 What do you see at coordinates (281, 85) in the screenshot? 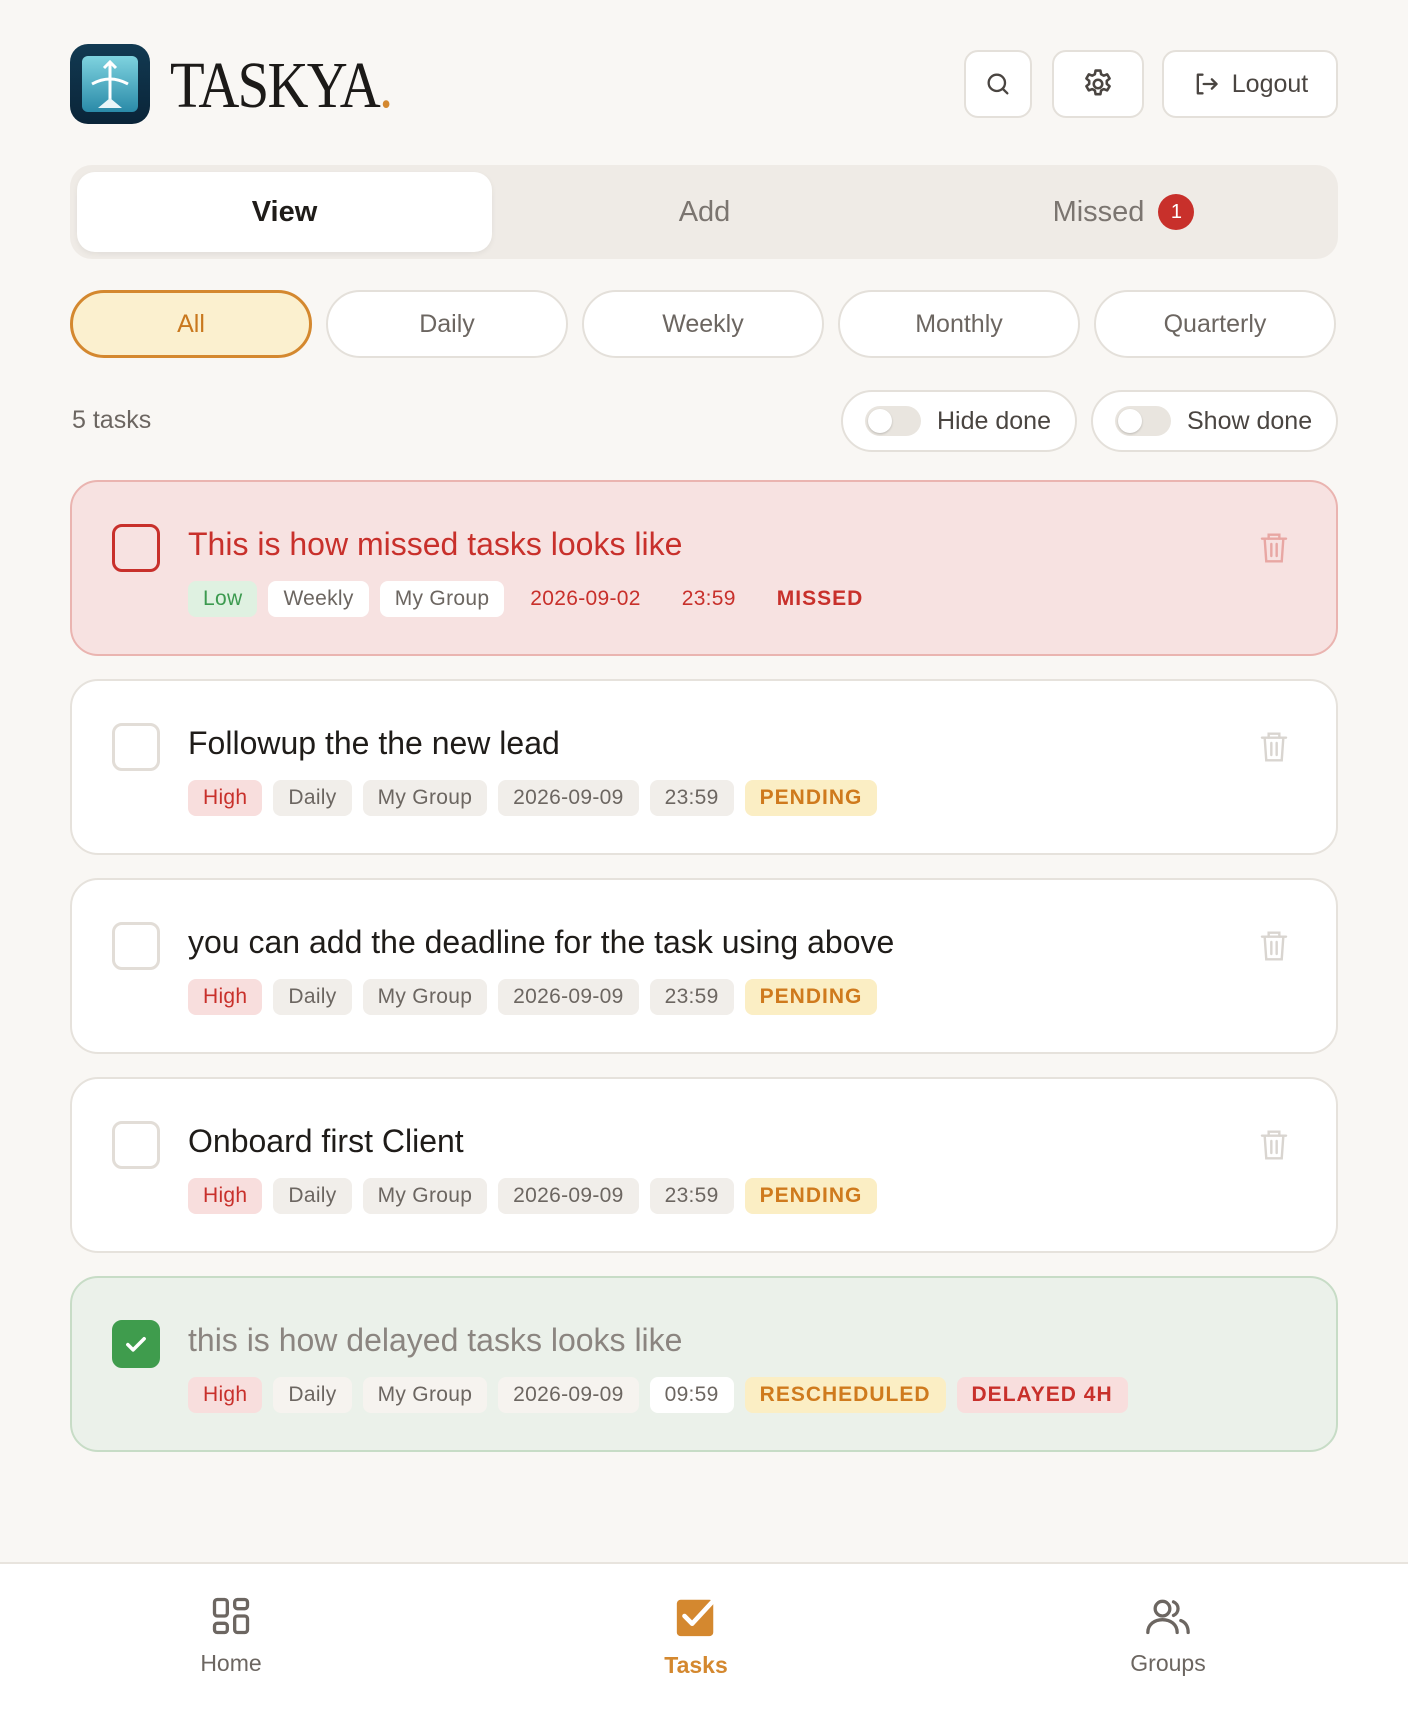
I see `brand-name: TASKYA.` at bounding box center [281, 85].